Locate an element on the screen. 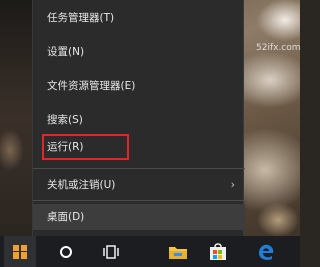 The height and width of the screenshot is (267, 320). watermark-text: 52ifx.com is located at coordinates (278, 48).